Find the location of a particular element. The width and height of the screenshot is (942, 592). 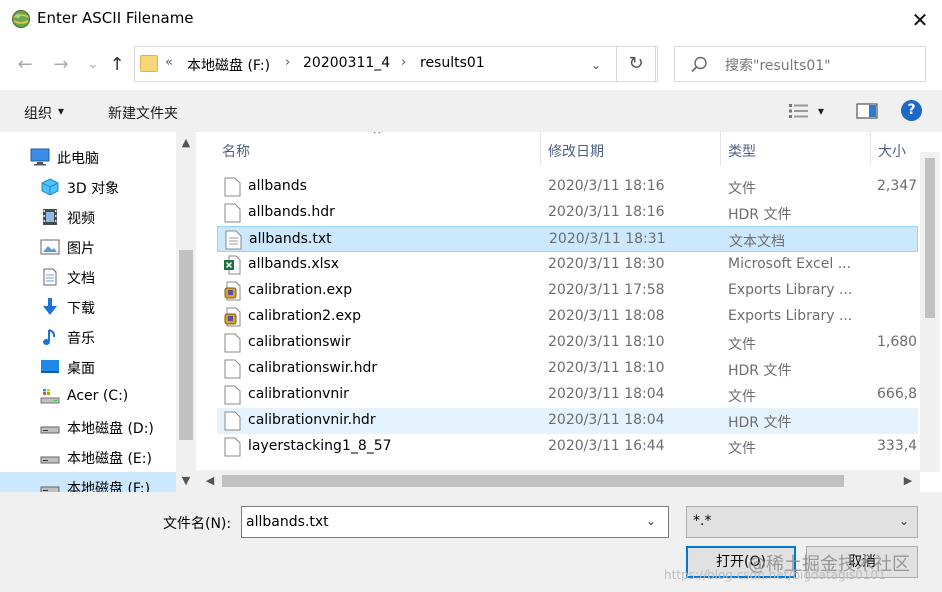

breadcrumb-overflow: « is located at coordinates (169, 62).